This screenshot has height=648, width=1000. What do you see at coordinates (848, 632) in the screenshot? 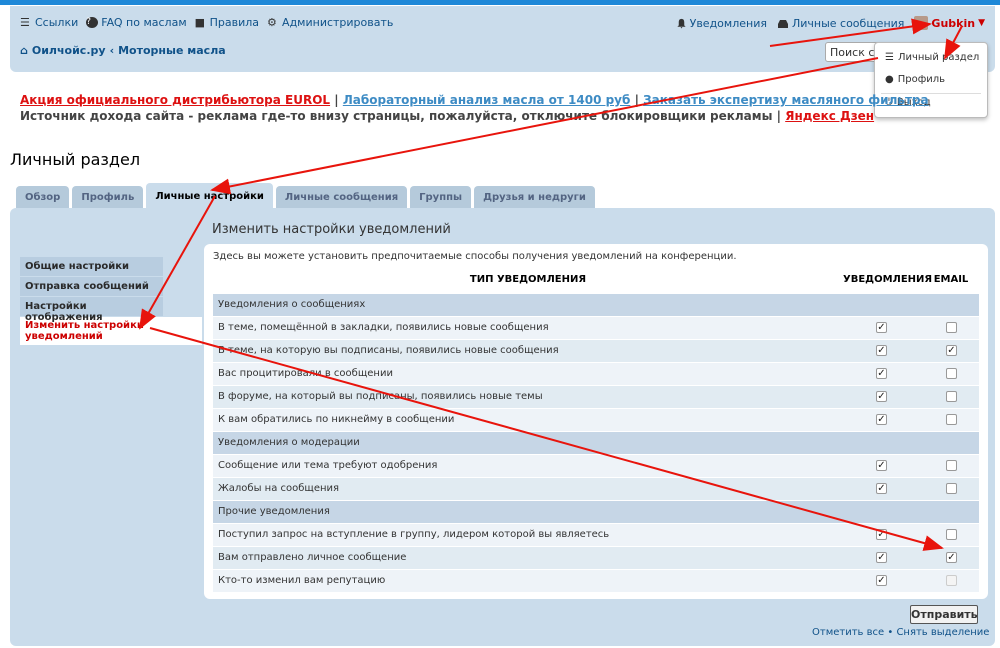
I see `mark-all-link: Отметить все` at bounding box center [848, 632].